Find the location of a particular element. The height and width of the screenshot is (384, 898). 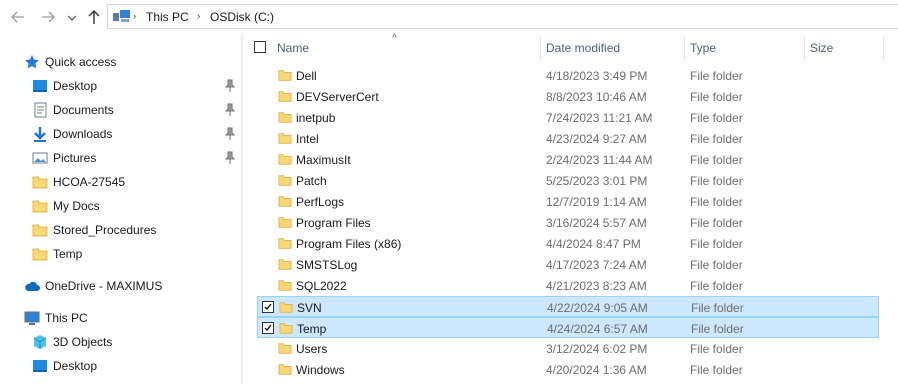

column-header-type: Type is located at coordinates (703, 52).